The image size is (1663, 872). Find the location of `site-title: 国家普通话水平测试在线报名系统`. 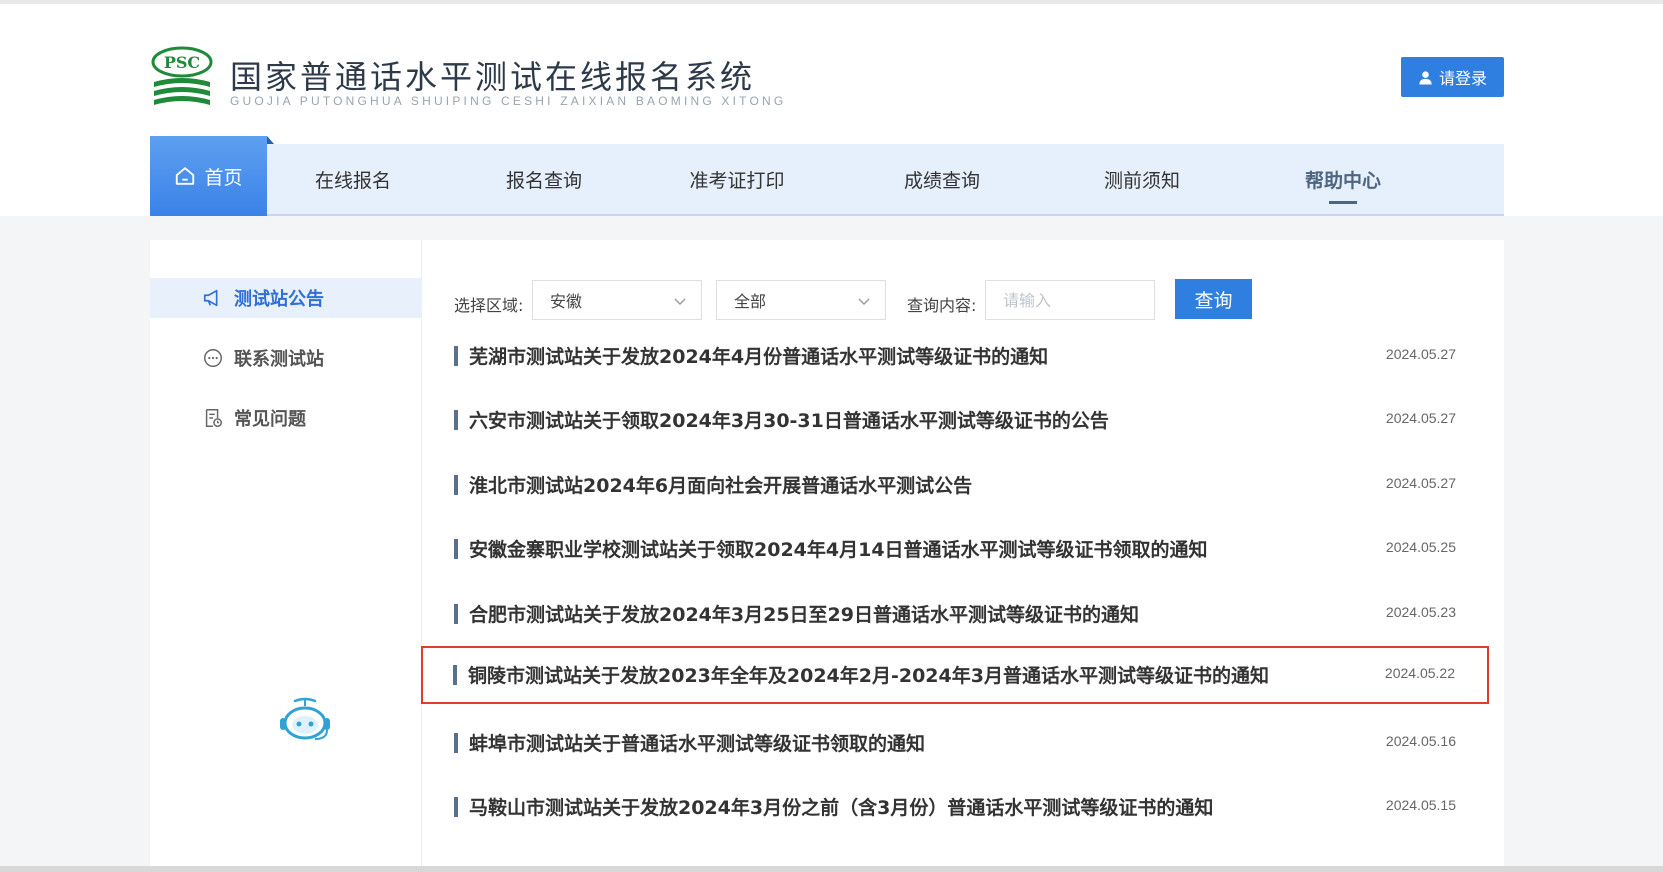

site-title: 国家普通话水平测试在线报名系统 is located at coordinates (493, 77).